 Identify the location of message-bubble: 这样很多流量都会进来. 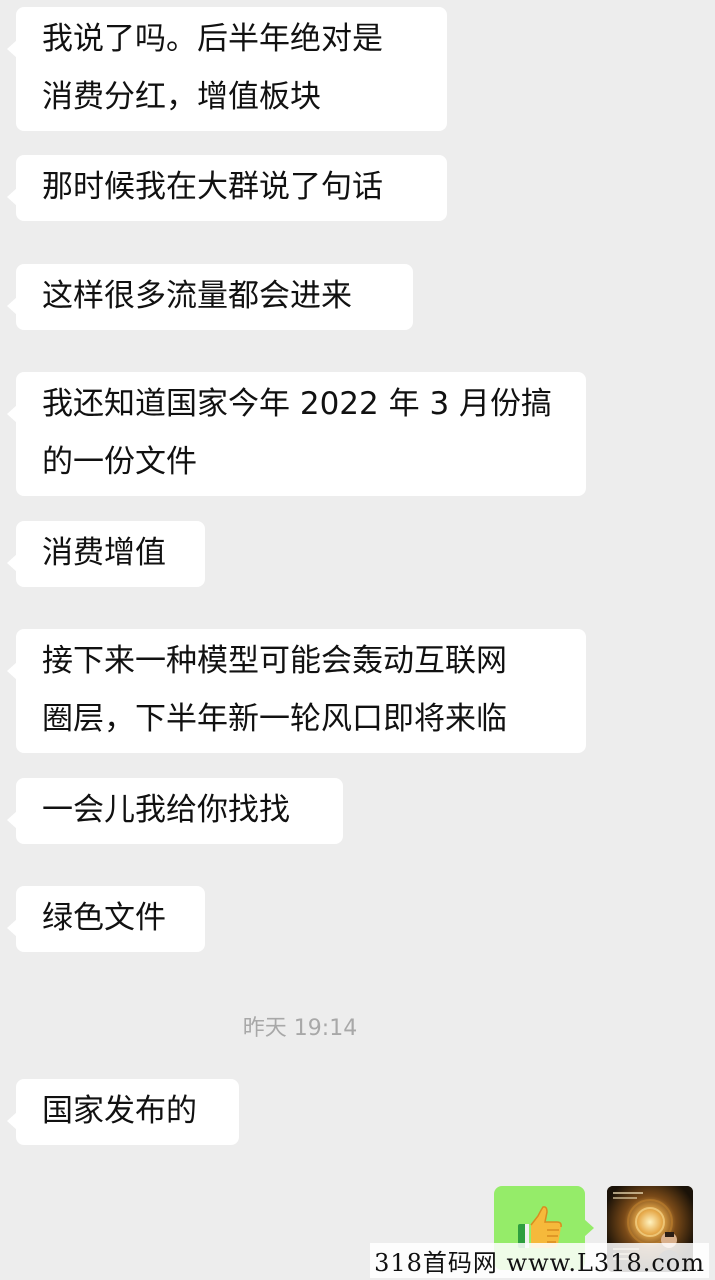
(210, 297).